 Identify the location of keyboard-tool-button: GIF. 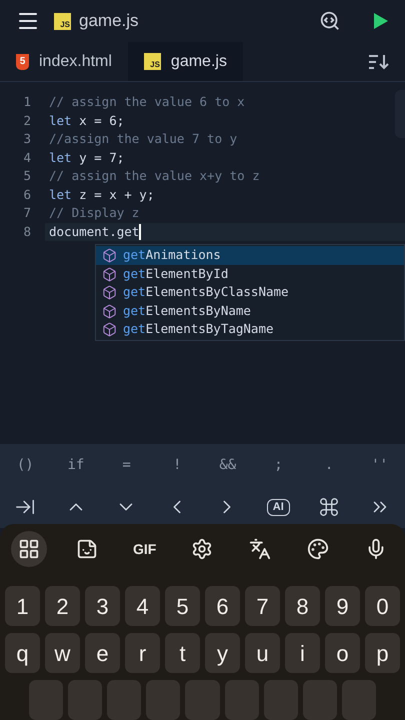
(144, 549).